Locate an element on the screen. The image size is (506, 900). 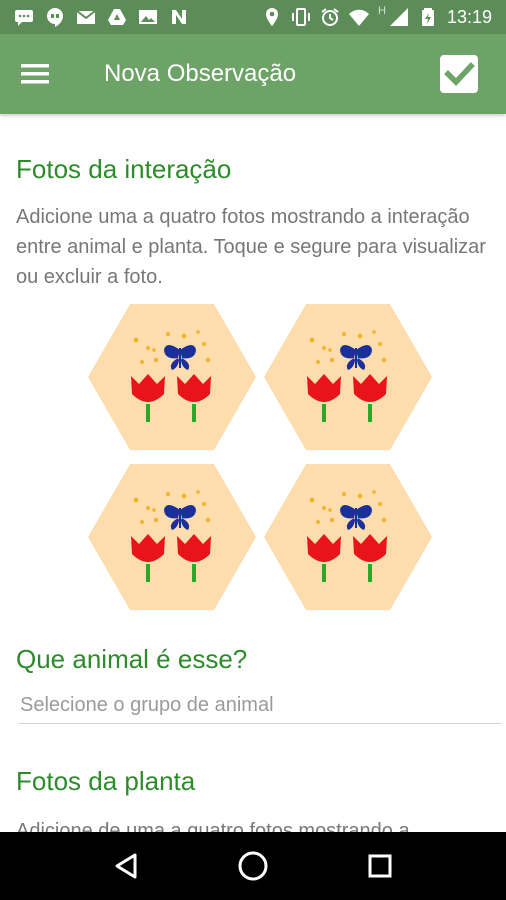
gmail-icon is located at coordinates (86, 17).